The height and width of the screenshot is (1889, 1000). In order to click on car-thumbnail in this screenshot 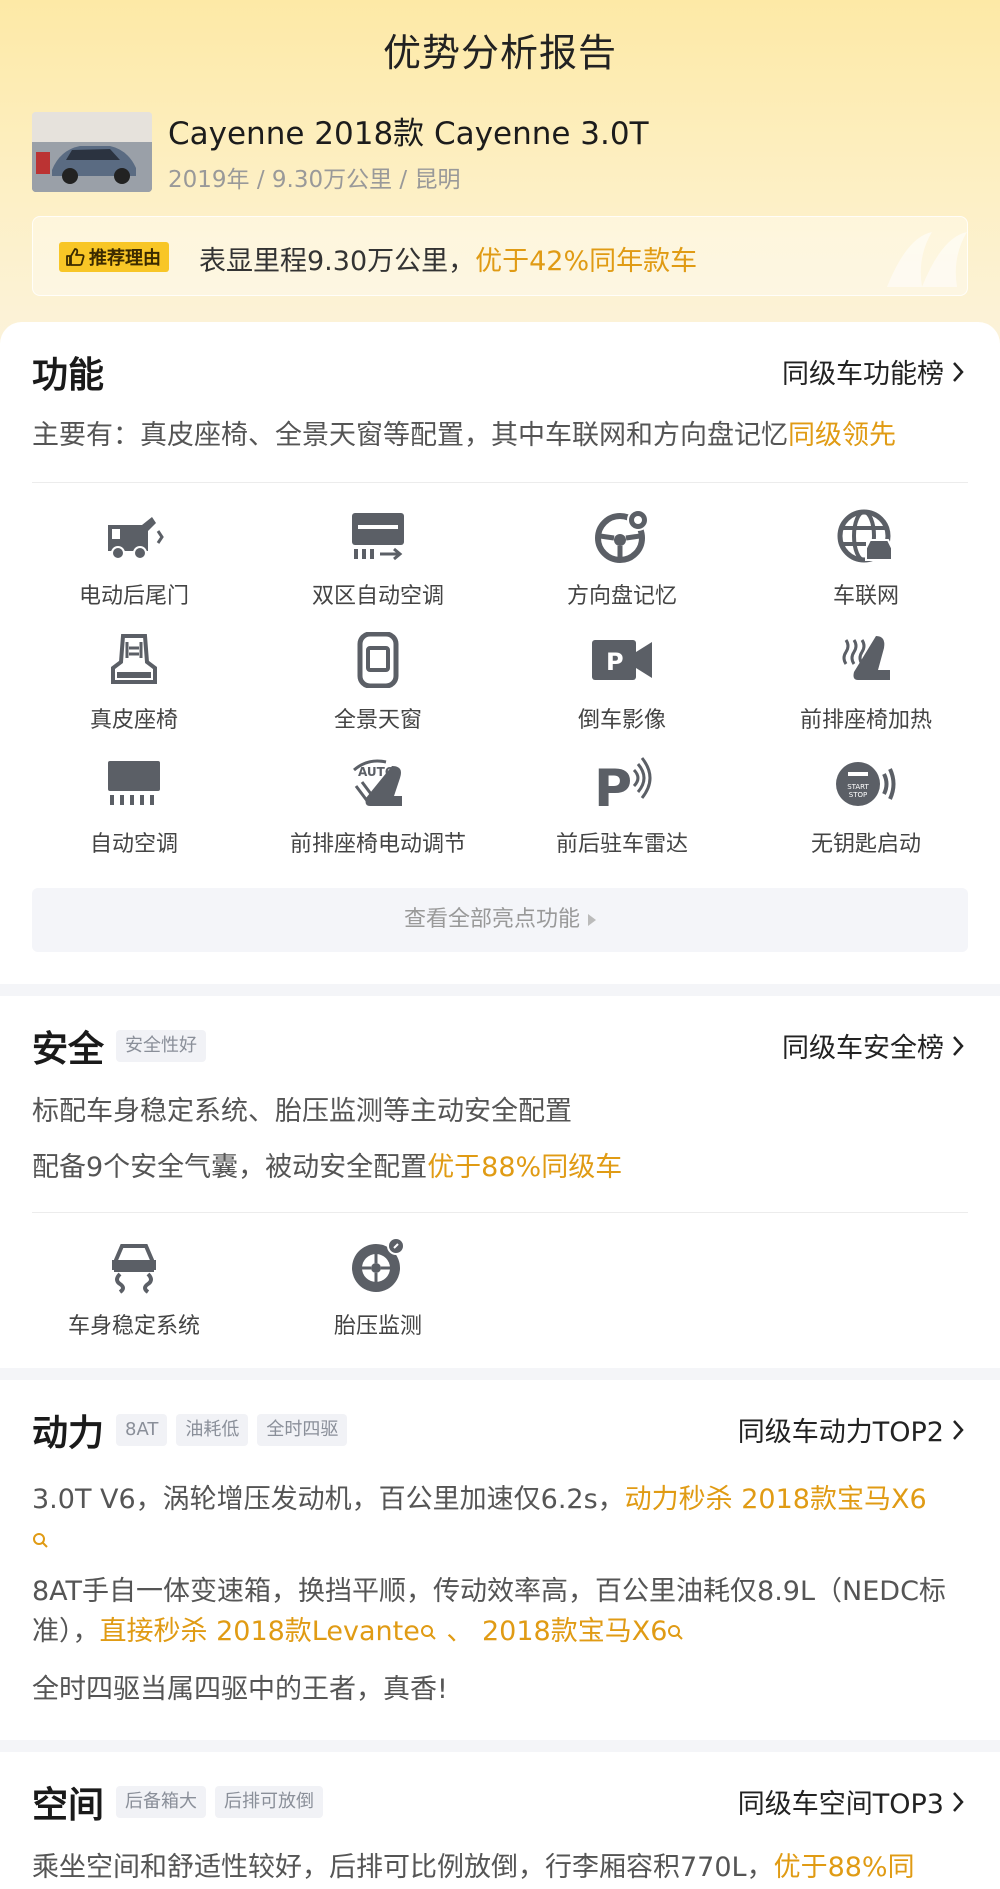, I will do `click(92, 152)`.